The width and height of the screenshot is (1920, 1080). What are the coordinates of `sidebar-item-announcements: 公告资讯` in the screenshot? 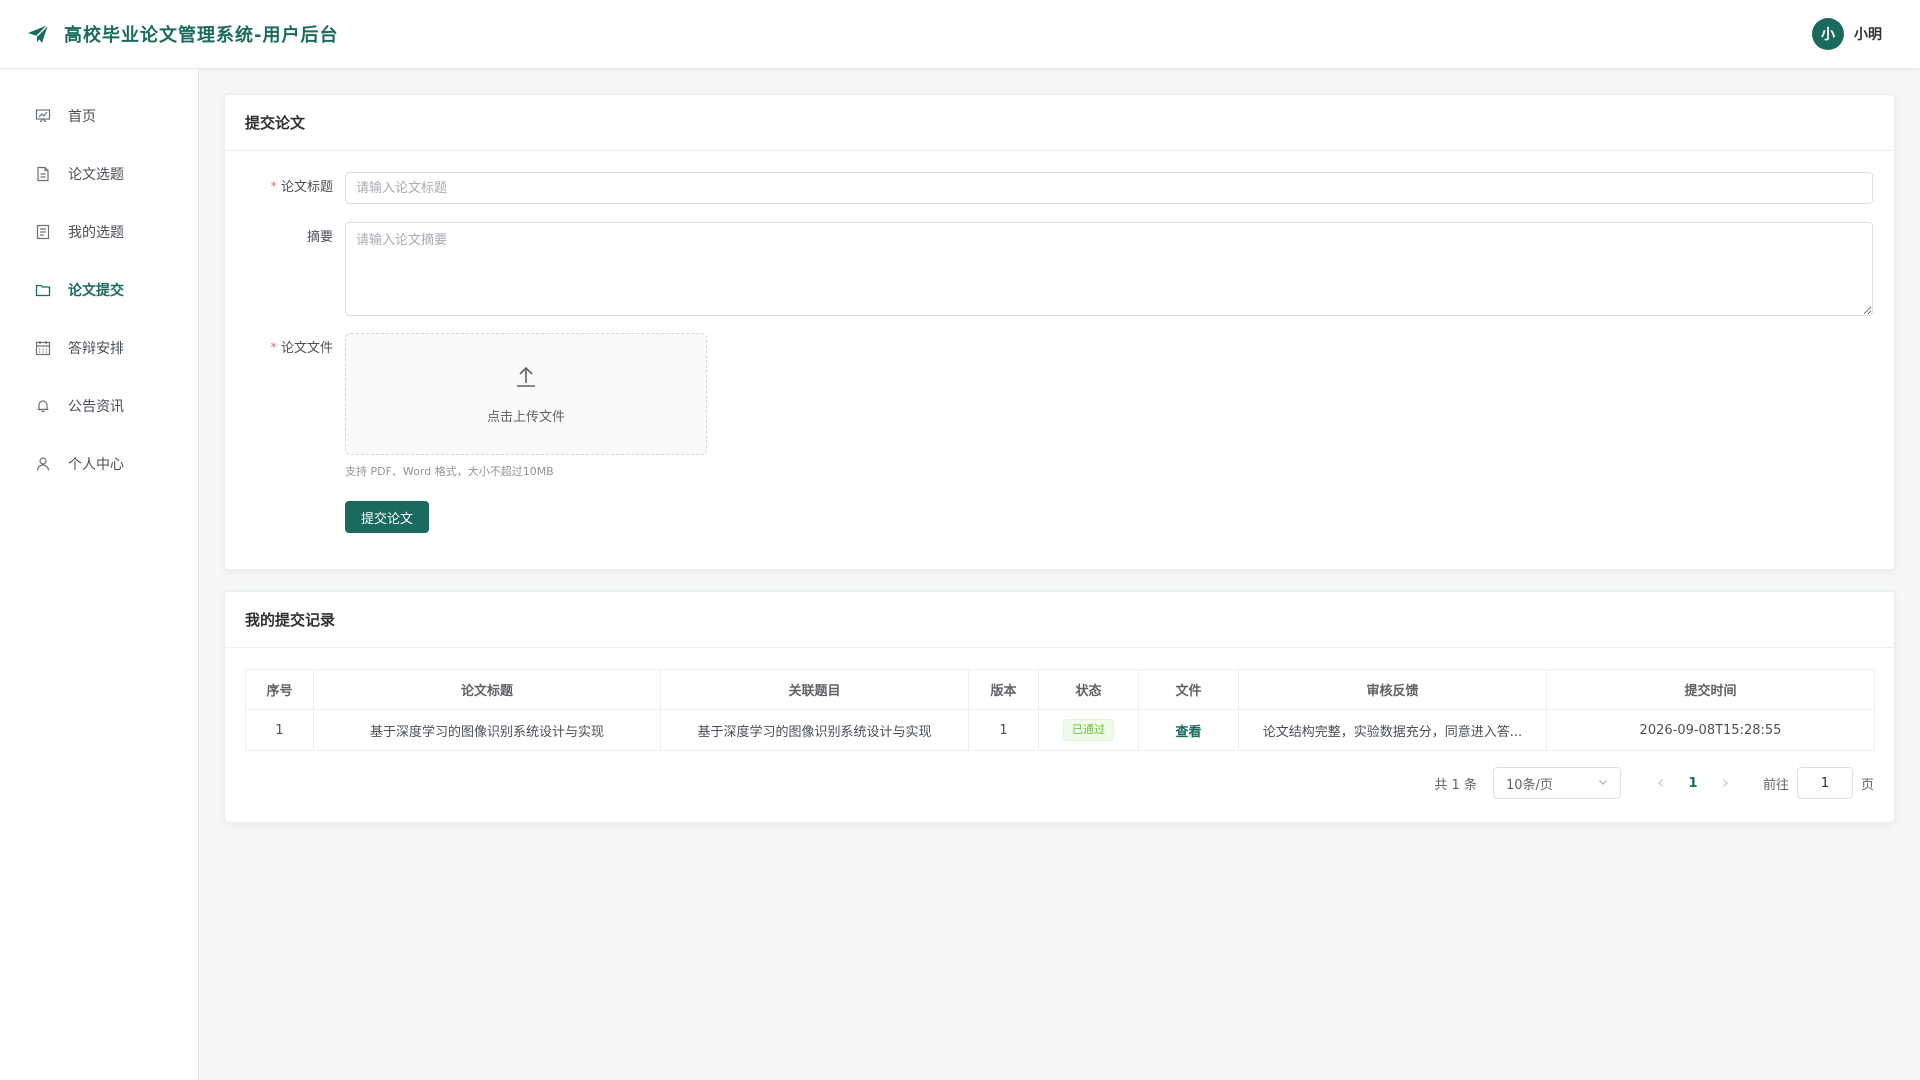 It's located at (99, 406).